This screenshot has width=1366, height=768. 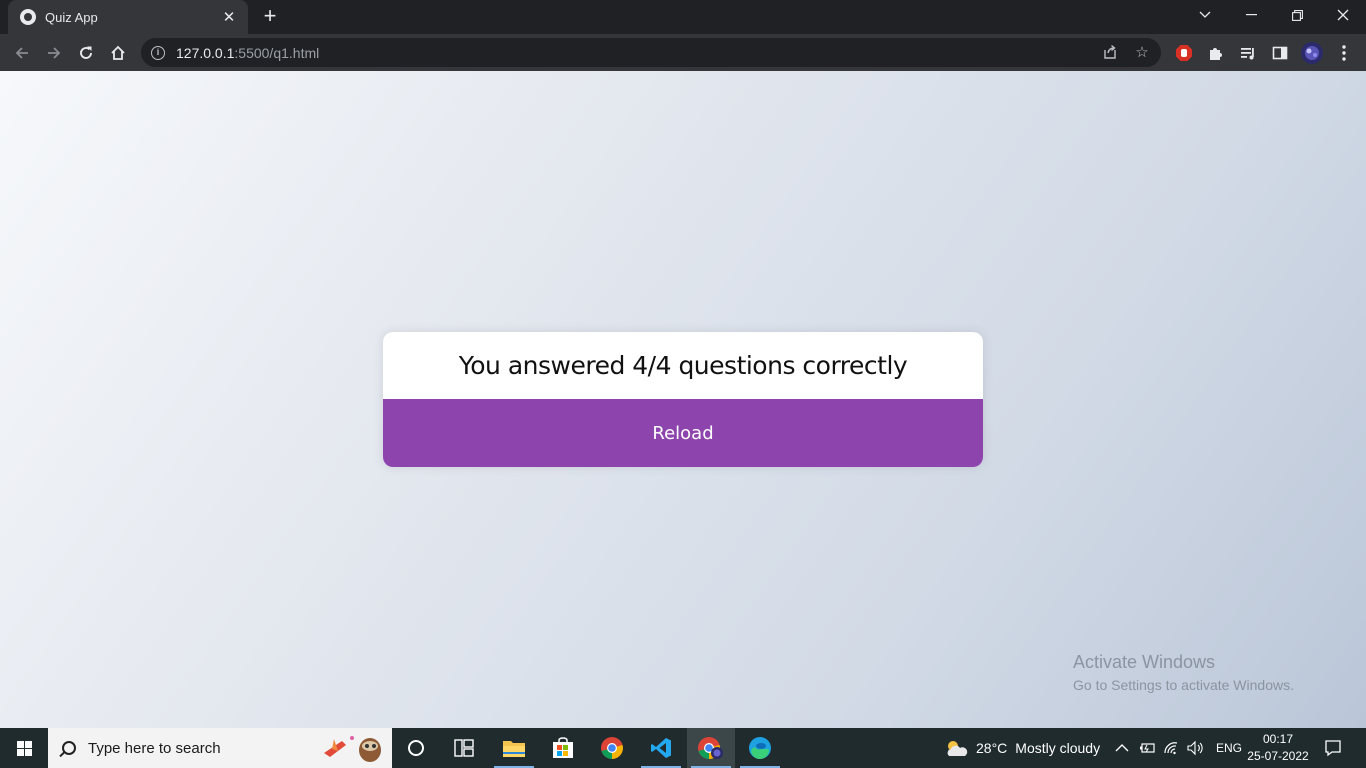 What do you see at coordinates (128, 17) in the screenshot?
I see `tab-quiz-app: Quiz App ✕` at bounding box center [128, 17].